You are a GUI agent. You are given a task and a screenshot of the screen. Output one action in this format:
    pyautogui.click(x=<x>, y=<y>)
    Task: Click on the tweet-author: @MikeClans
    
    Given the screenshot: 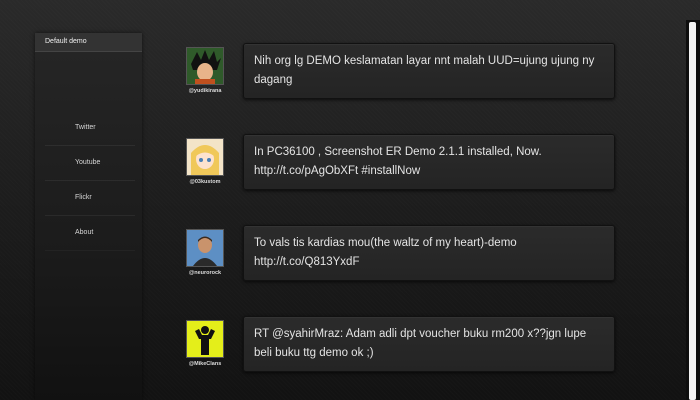 What is the action you would take?
    pyautogui.click(x=205, y=343)
    